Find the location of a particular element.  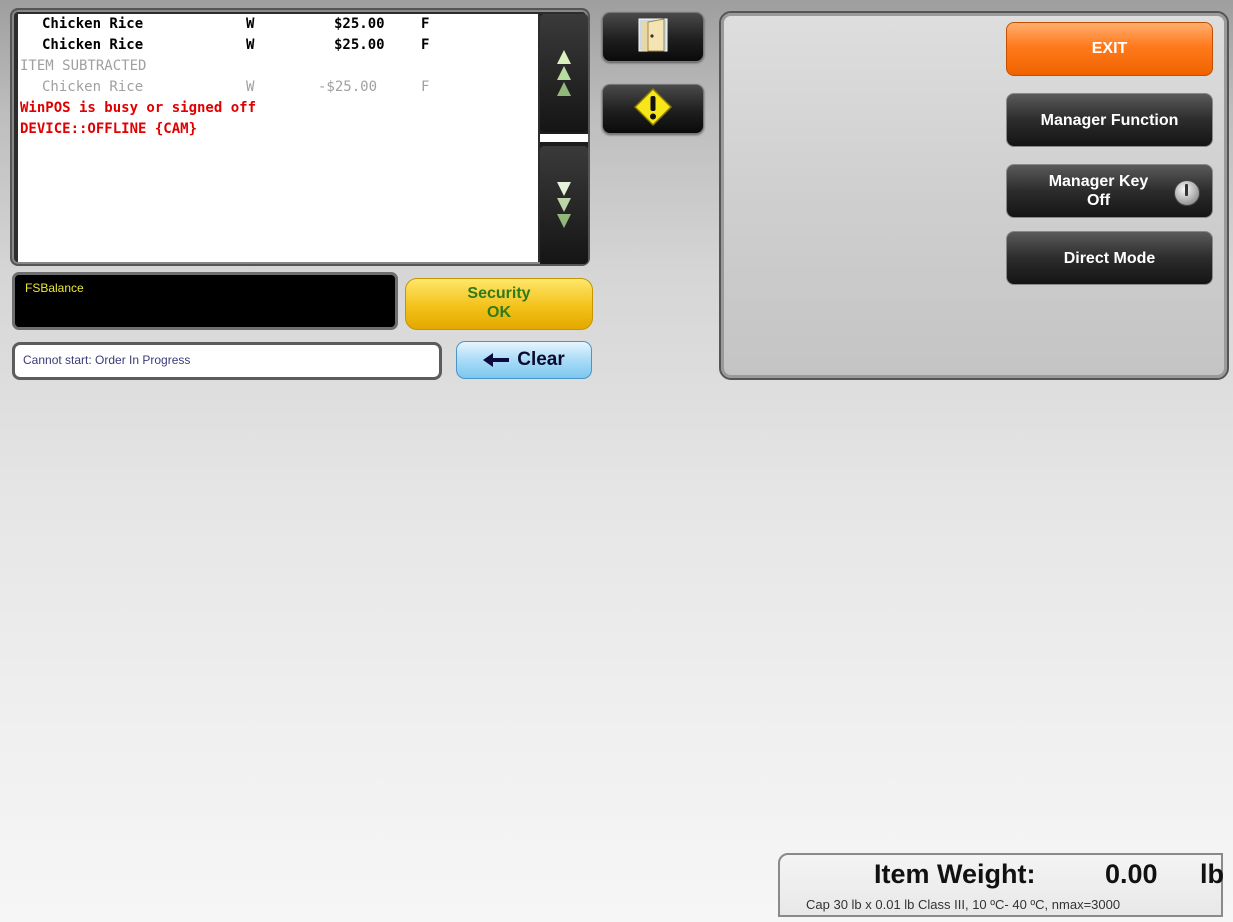

clear-button: Clear is located at coordinates (524, 360).